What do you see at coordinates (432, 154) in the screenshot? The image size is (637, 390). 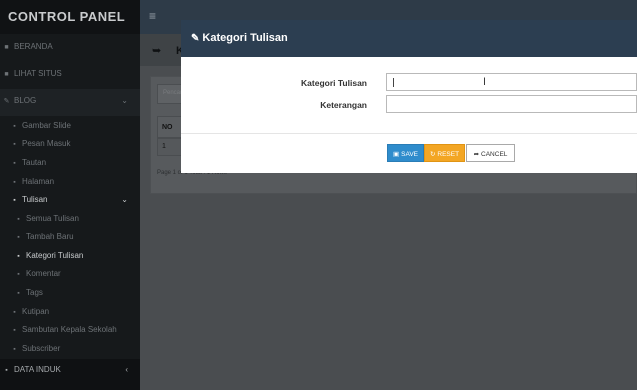 I see `refresh-icon: ↻` at bounding box center [432, 154].